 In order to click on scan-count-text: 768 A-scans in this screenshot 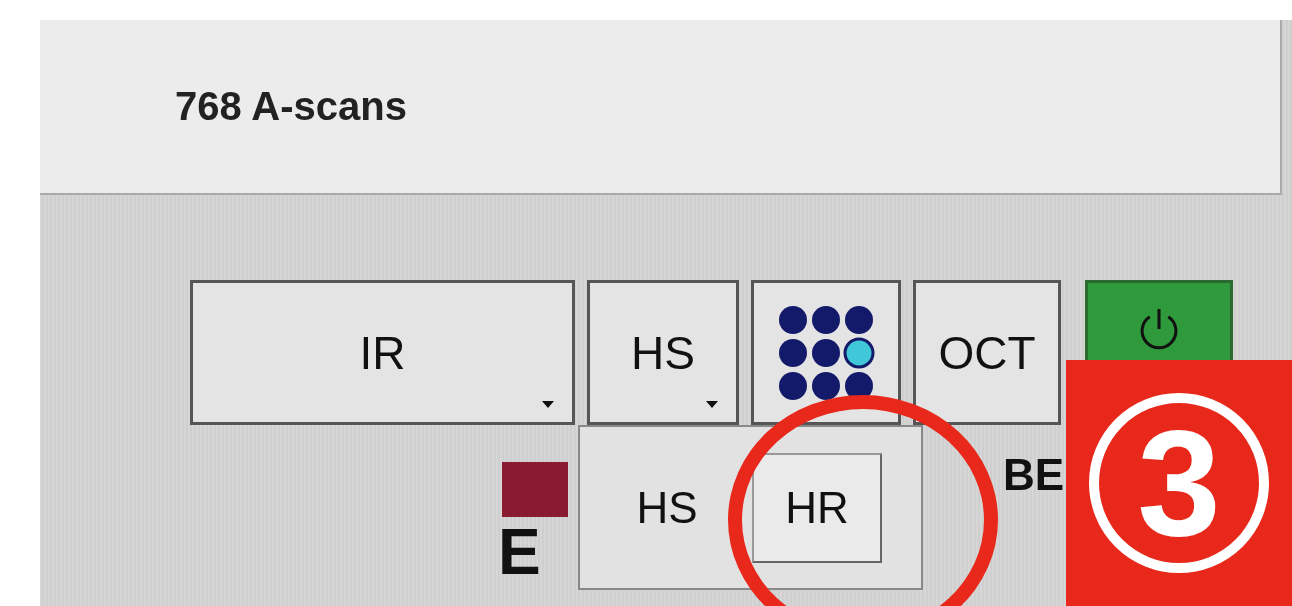, I will do `click(291, 106)`.